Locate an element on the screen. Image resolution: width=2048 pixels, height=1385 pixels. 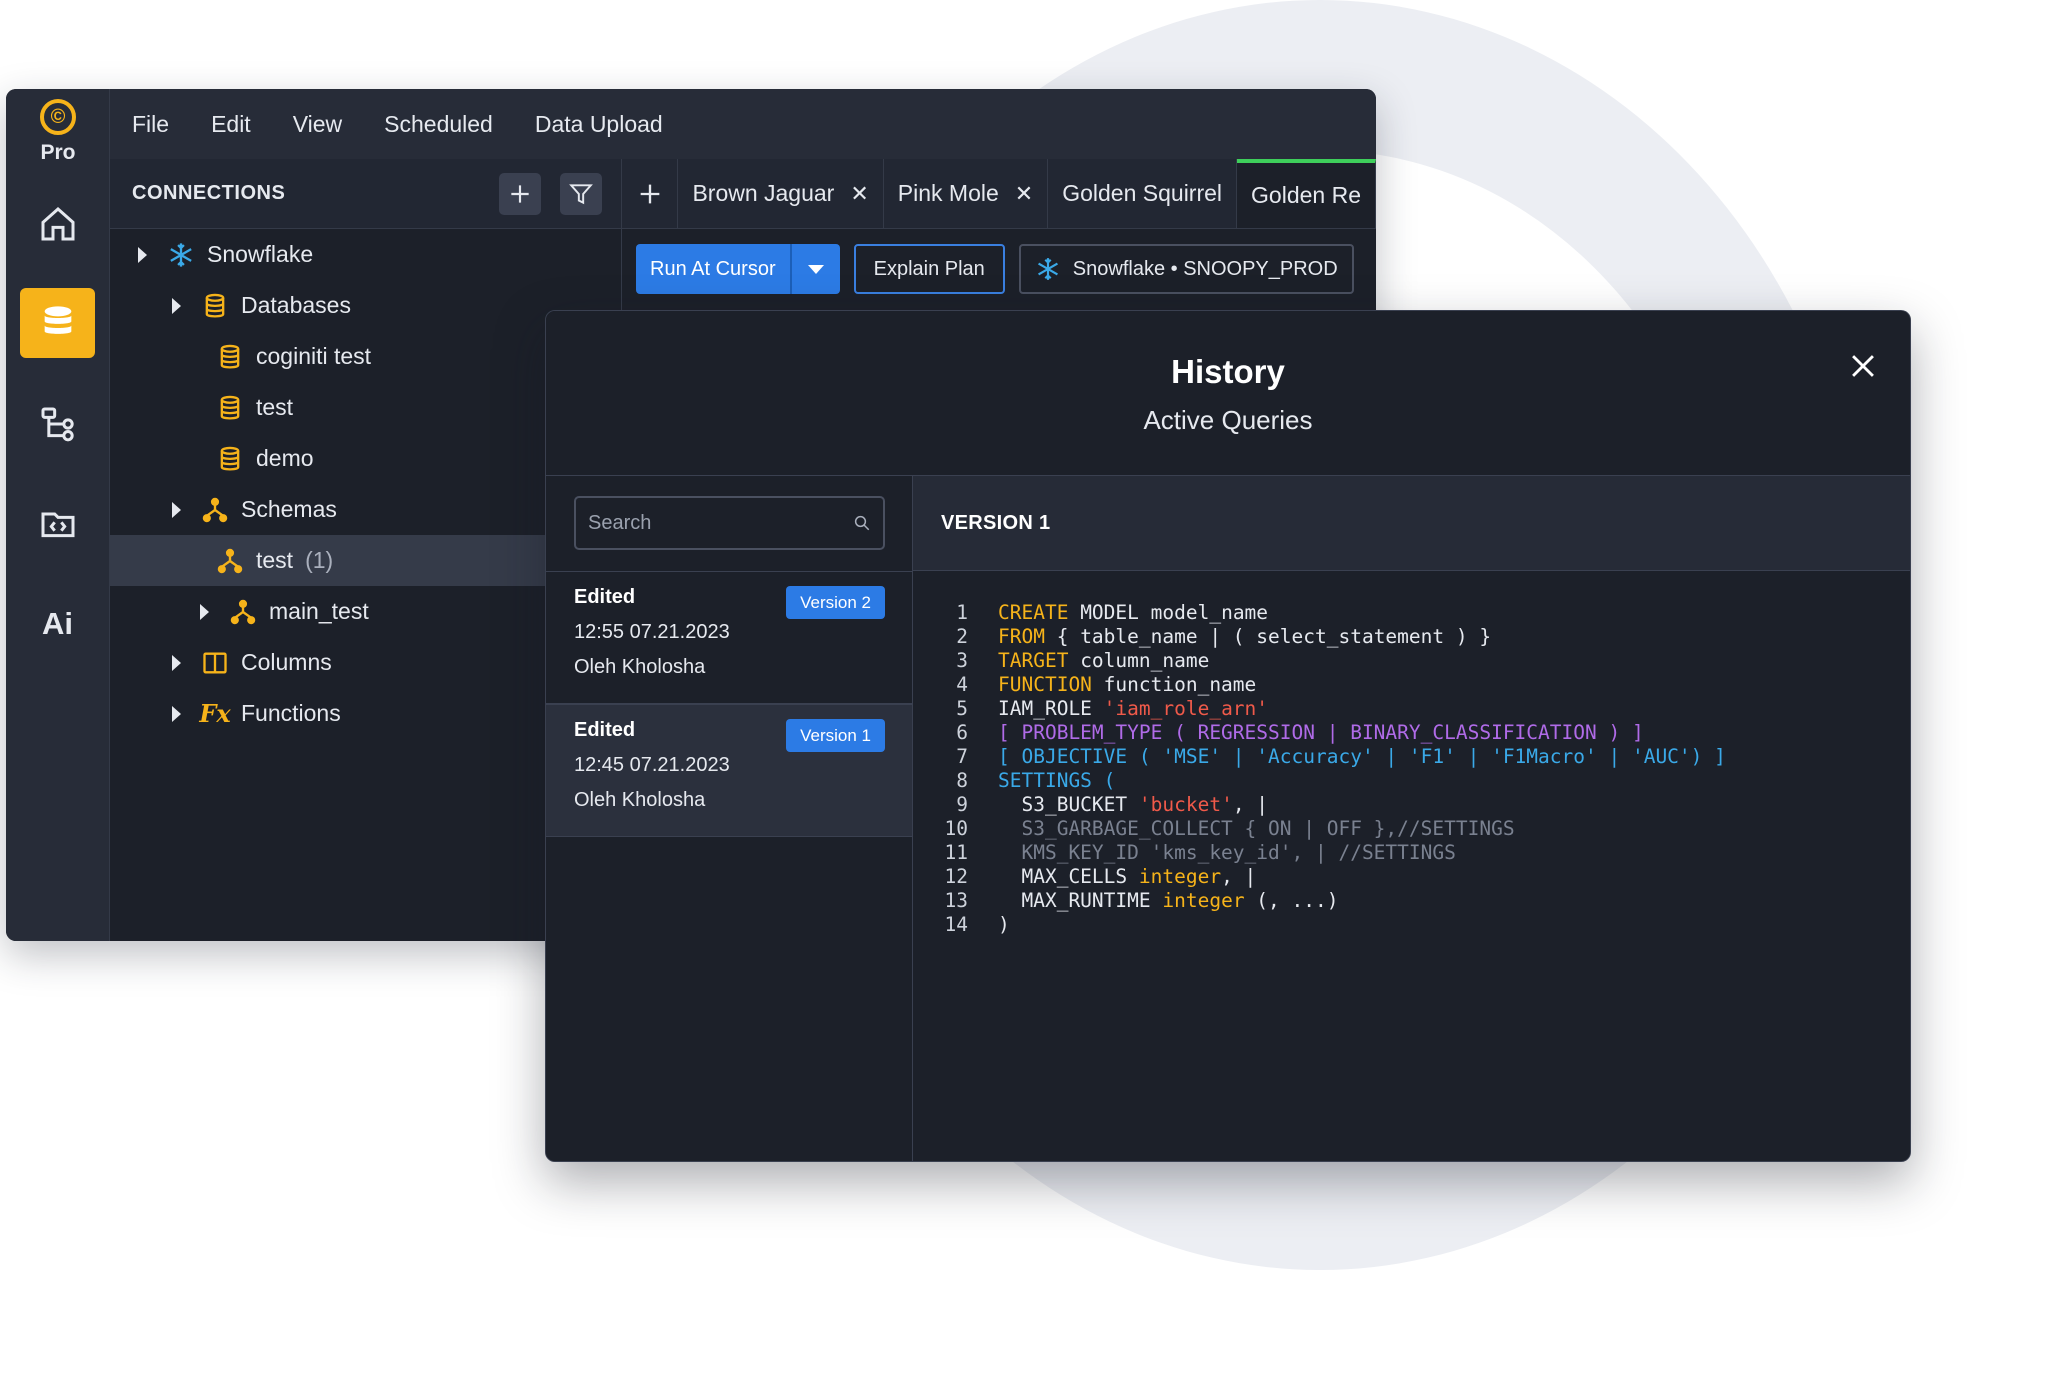
new-tab-button is located at coordinates (650, 193).